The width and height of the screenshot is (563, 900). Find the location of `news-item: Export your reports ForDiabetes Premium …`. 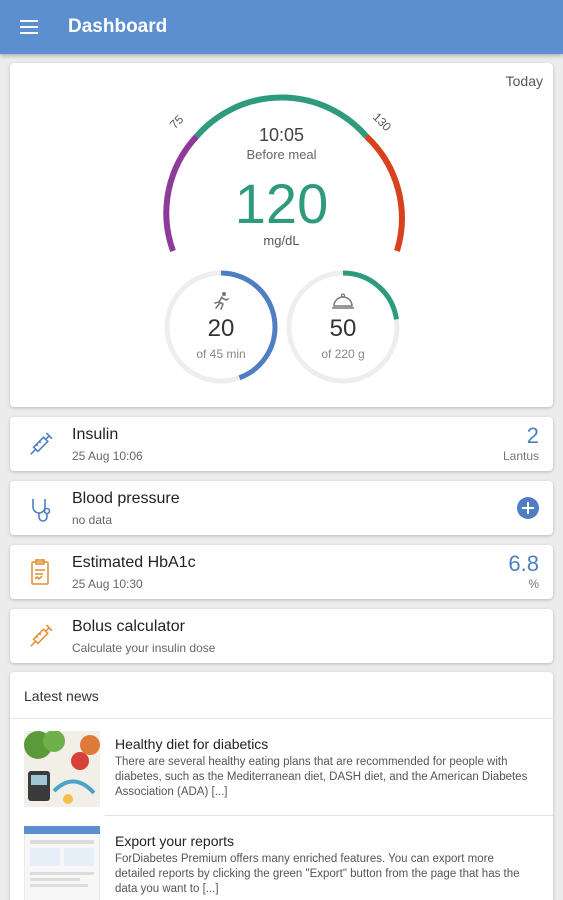

news-item: Export your reports ForDiabetes Premium … is located at coordinates (281, 858).